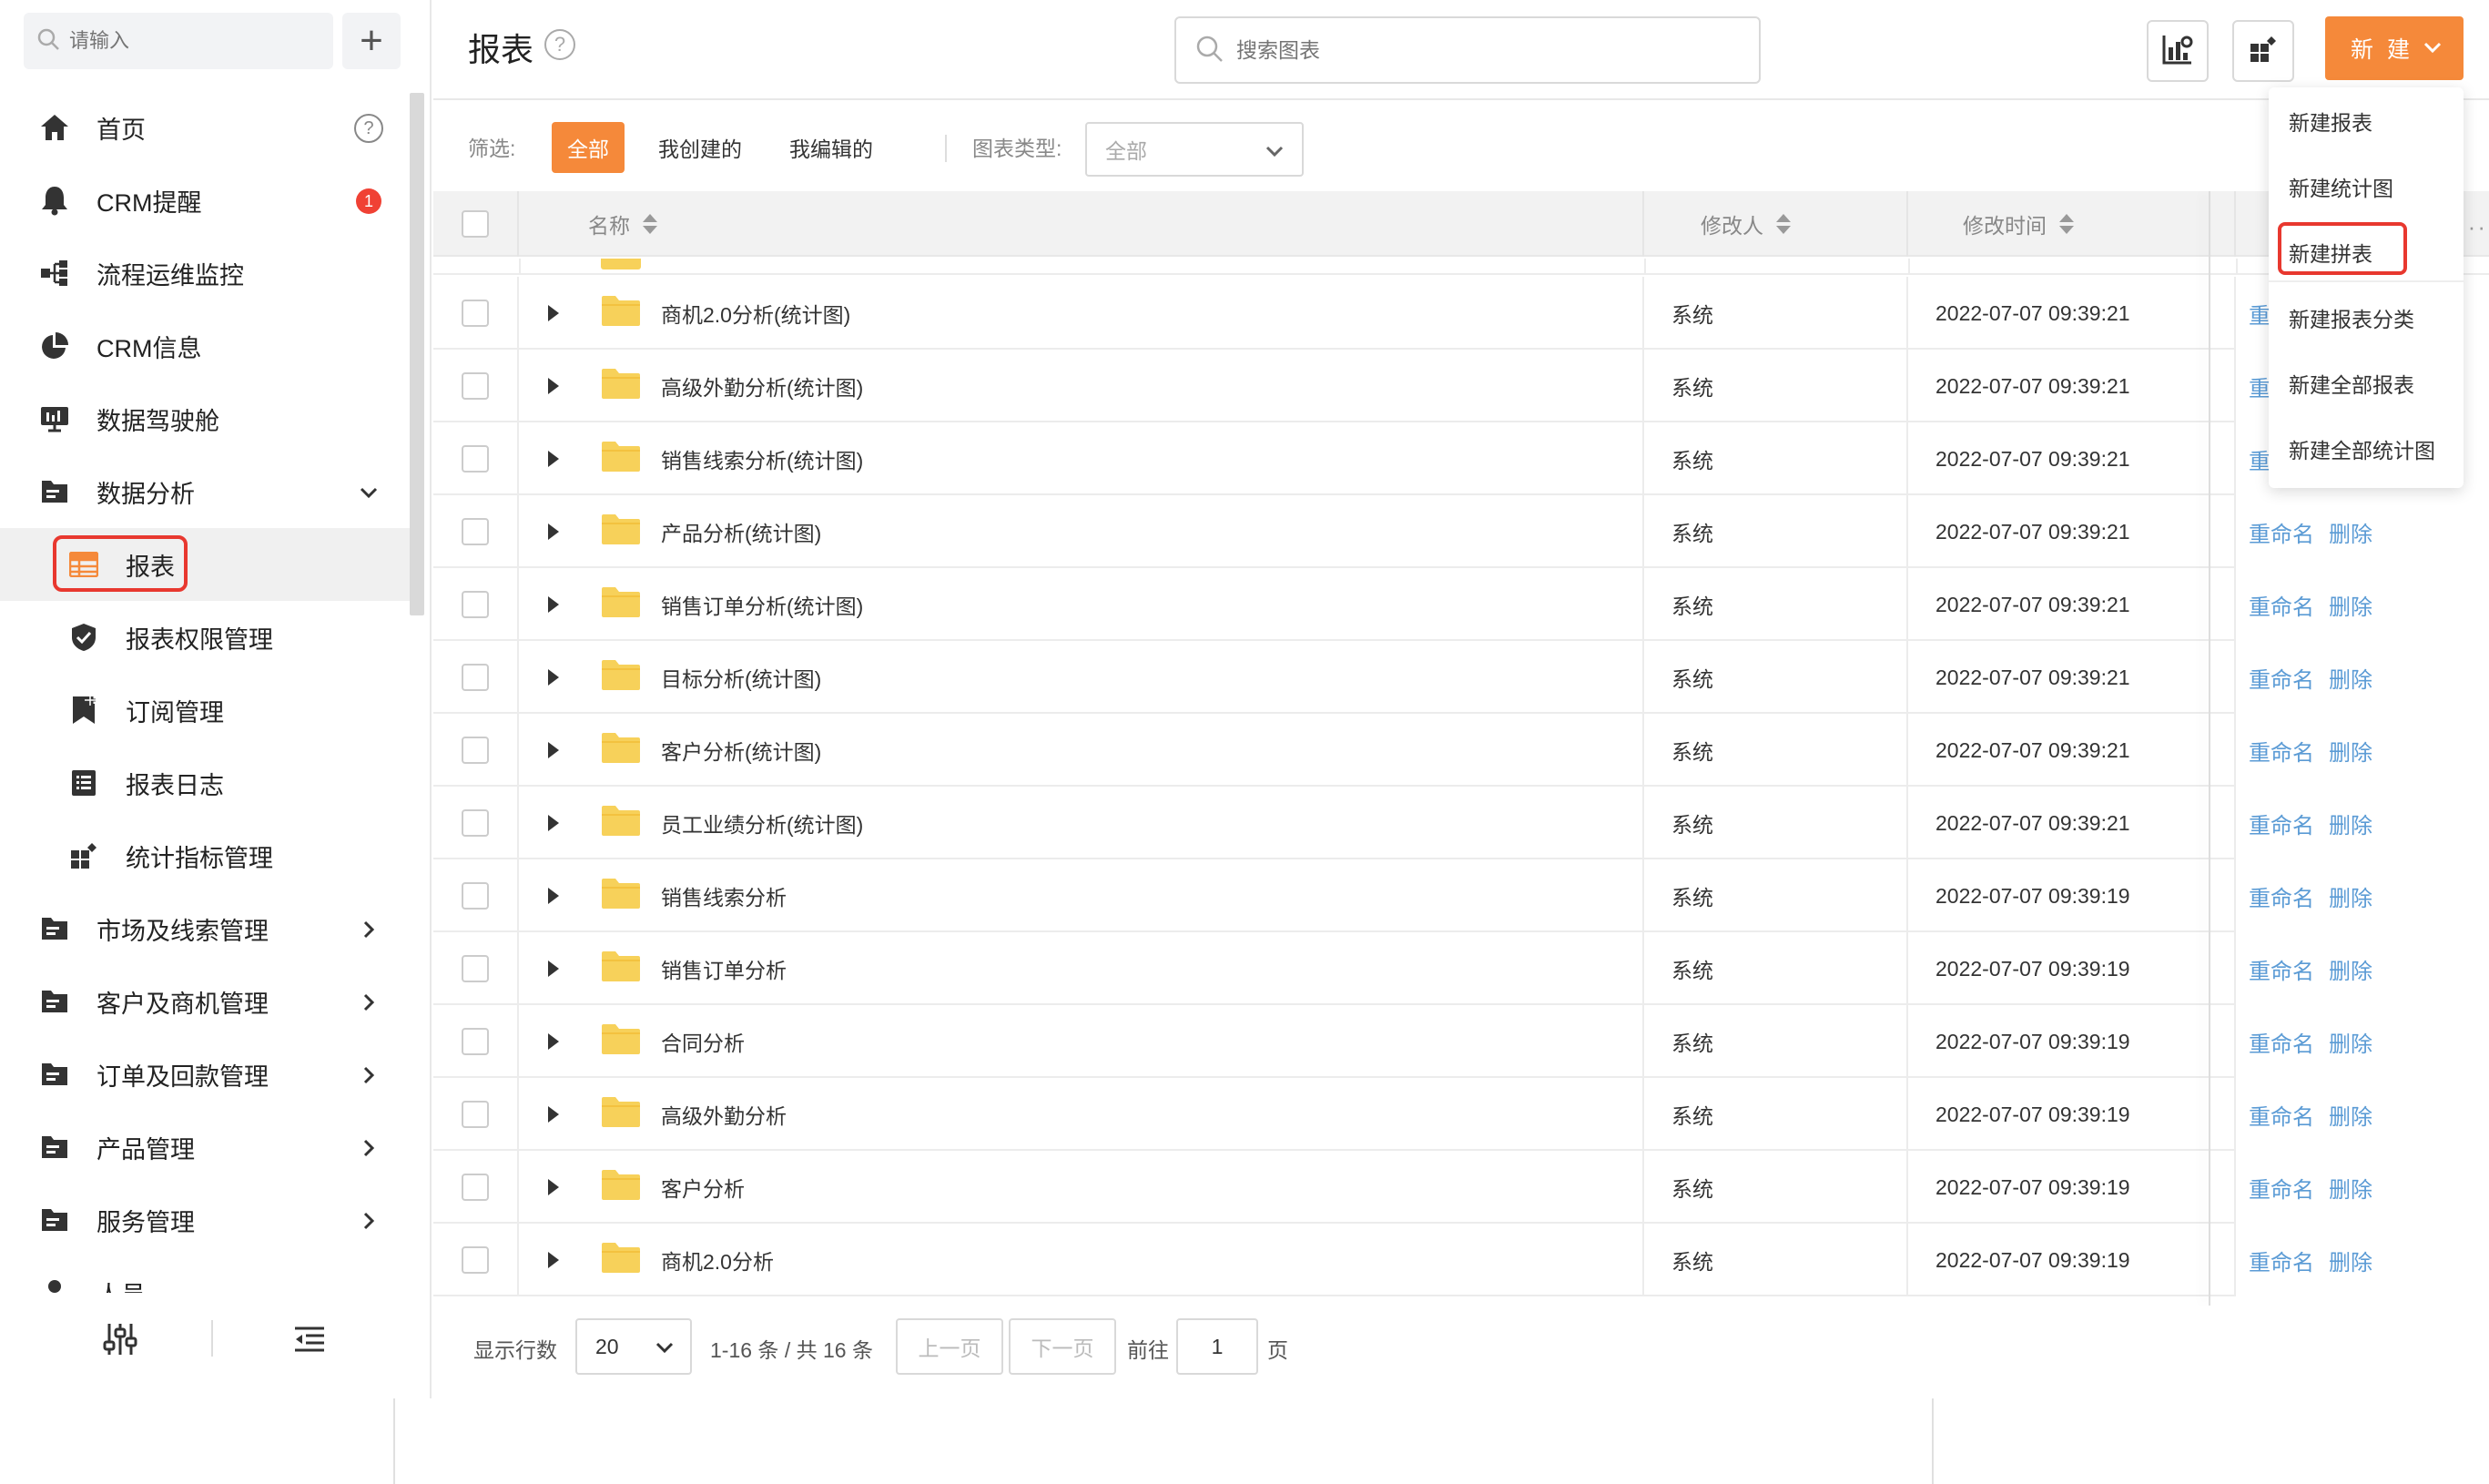 The image size is (2489, 1484). Describe the element at coordinates (741, 750) in the screenshot. I see `report-name: 客户分析(统计图)` at that location.